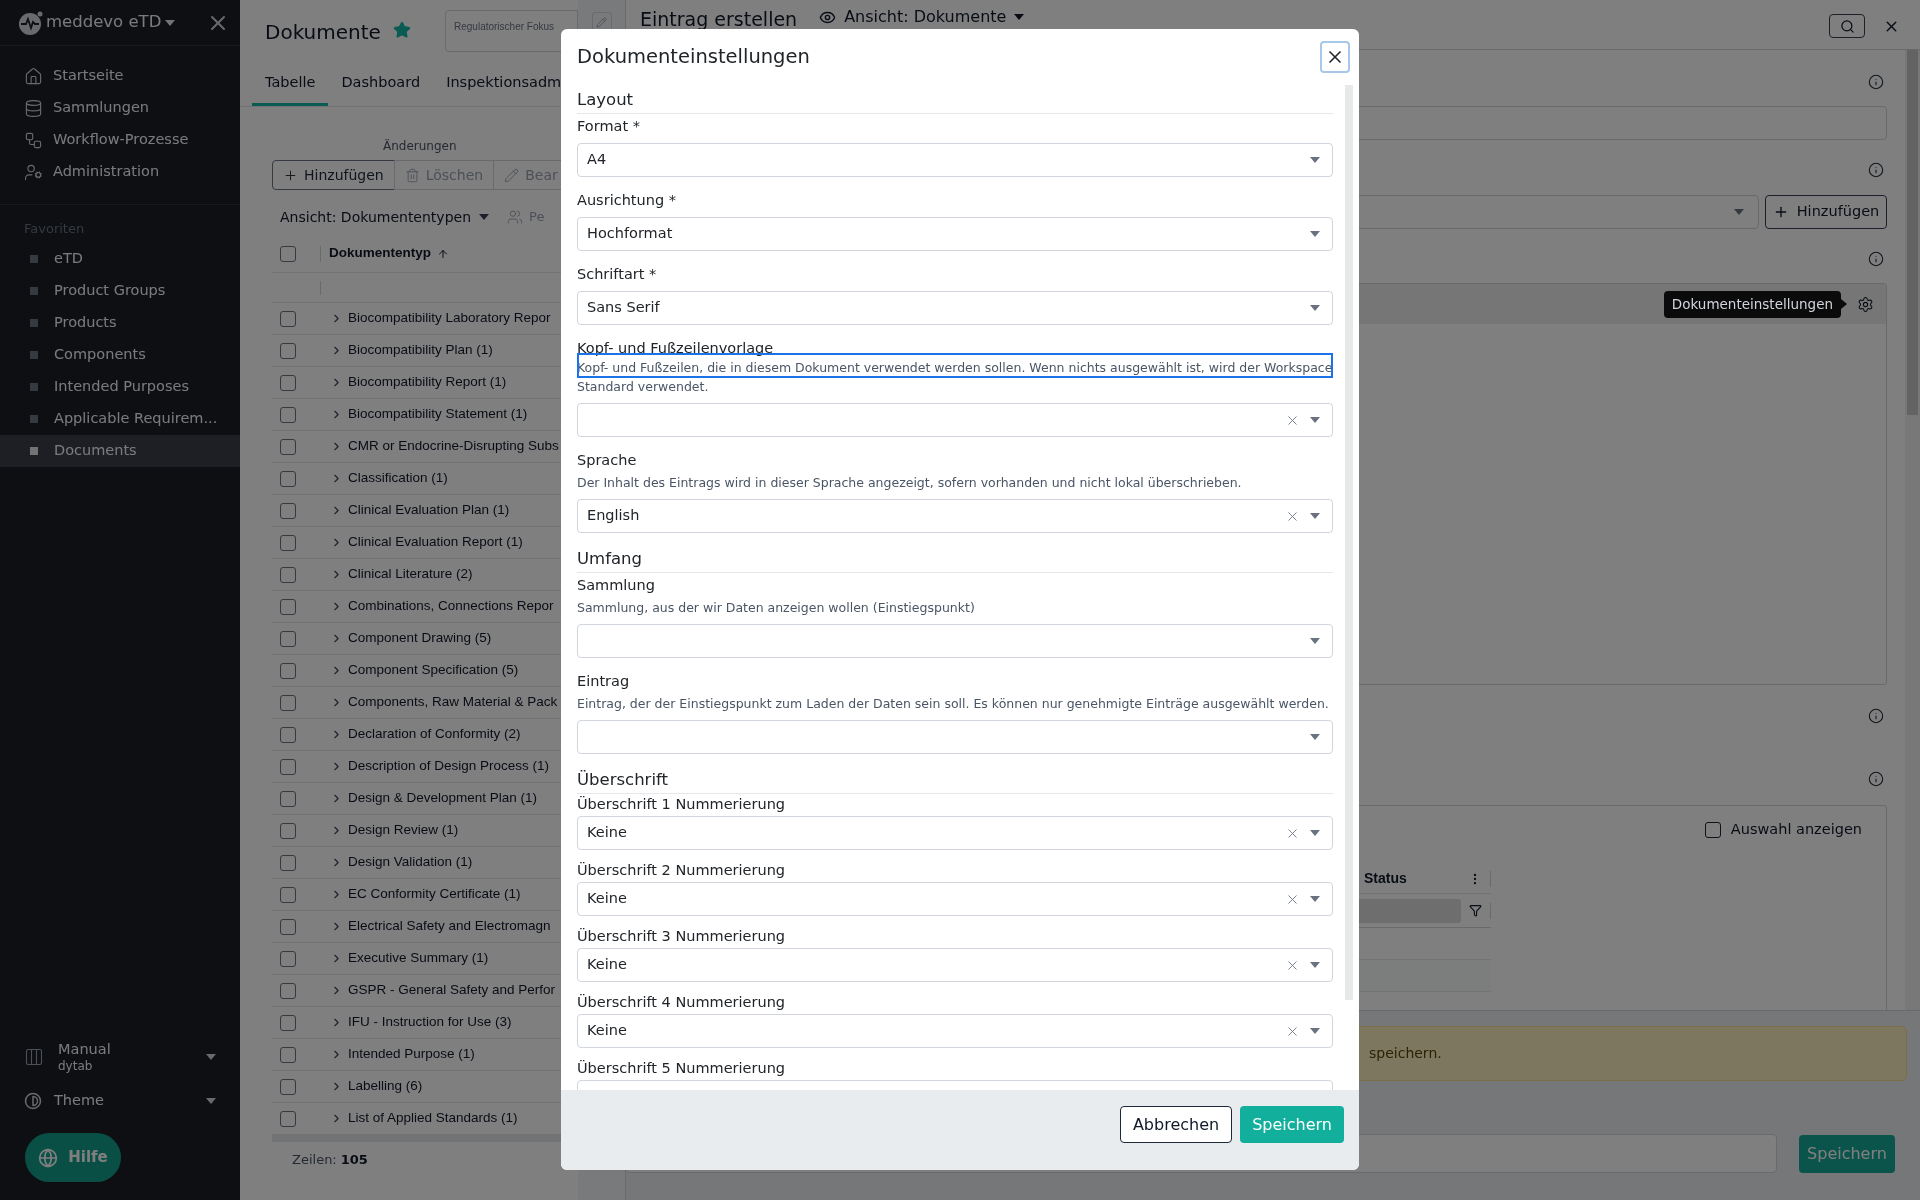 This screenshot has height=1200, width=1920. I want to click on field-label: Format *, so click(609, 126).